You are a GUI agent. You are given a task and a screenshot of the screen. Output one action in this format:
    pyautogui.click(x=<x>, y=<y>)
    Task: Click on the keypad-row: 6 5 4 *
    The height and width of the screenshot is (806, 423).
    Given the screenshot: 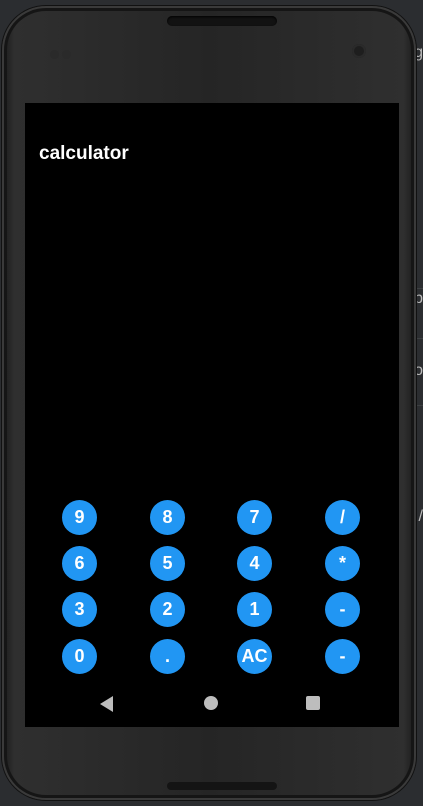 What is the action you would take?
    pyautogui.click(x=212, y=564)
    